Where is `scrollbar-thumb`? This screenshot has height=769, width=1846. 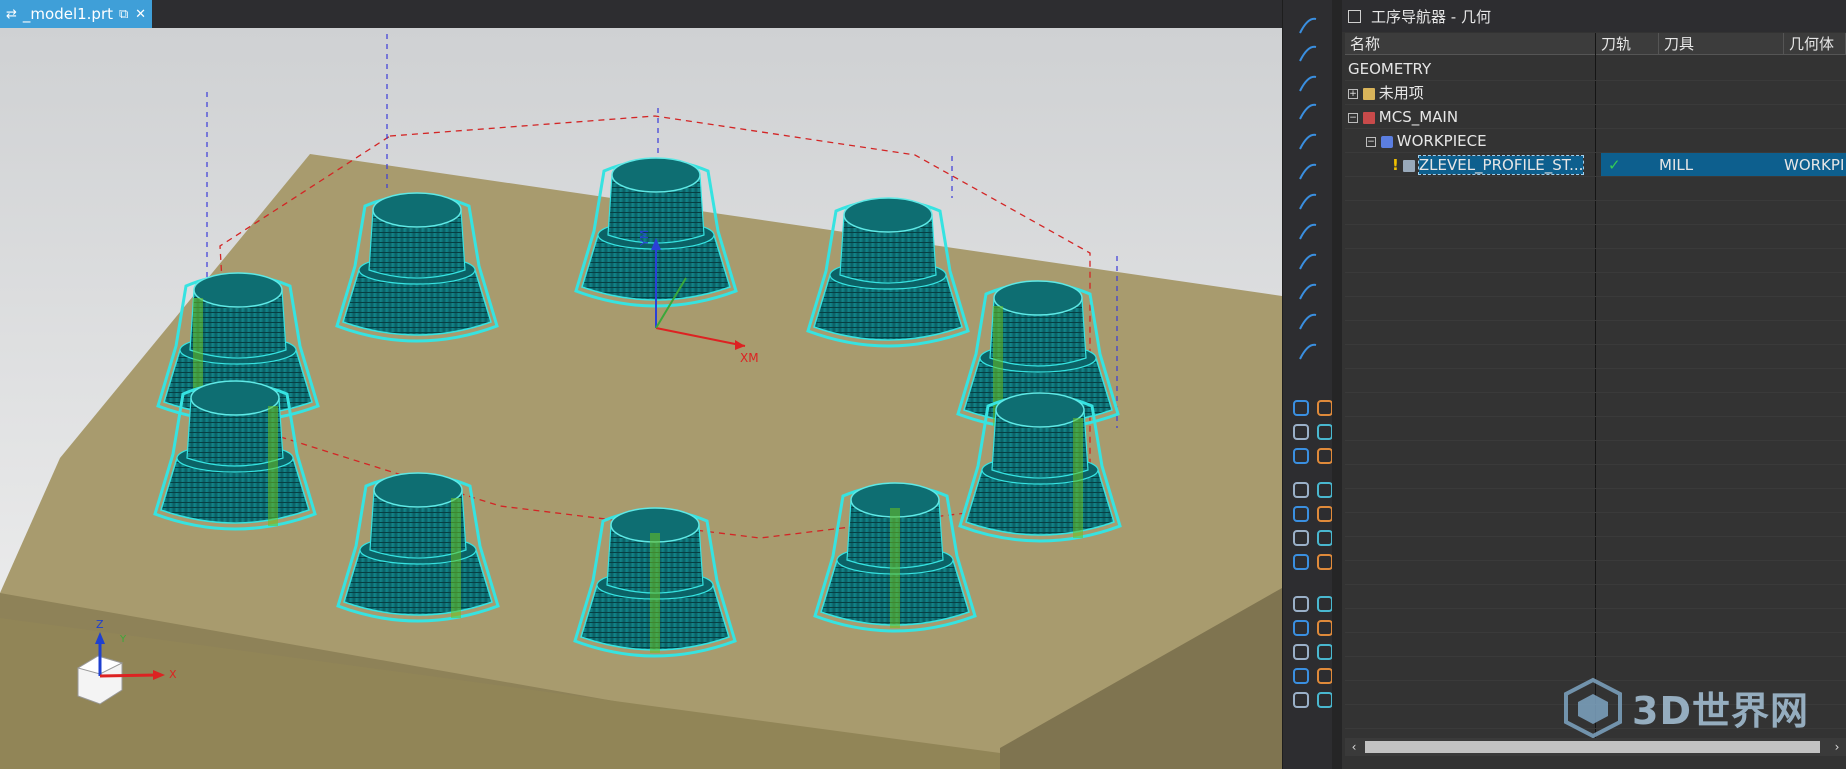
scrollbar-thumb is located at coordinates (1592, 747).